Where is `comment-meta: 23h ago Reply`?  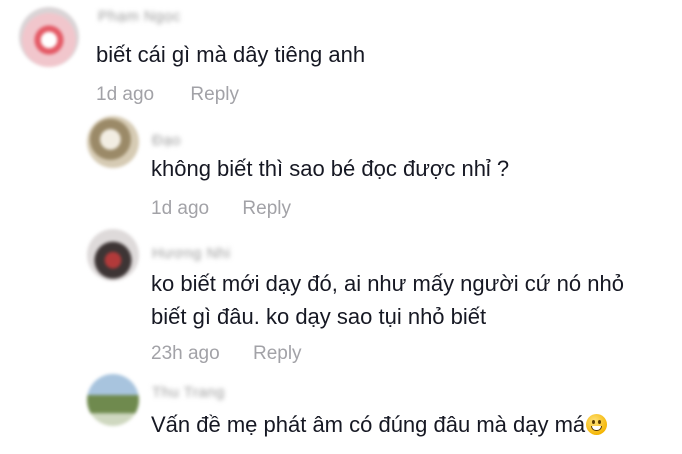 comment-meta: 23h ago Reply is located at coordinates (226, 354).